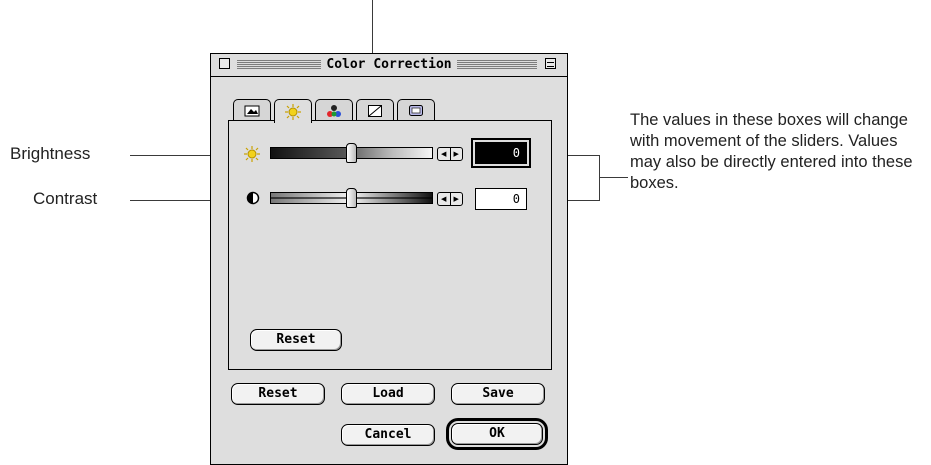 The width and height of the screenshot is (931, 465). I want to click on load-button: Load, so click(388, 394).